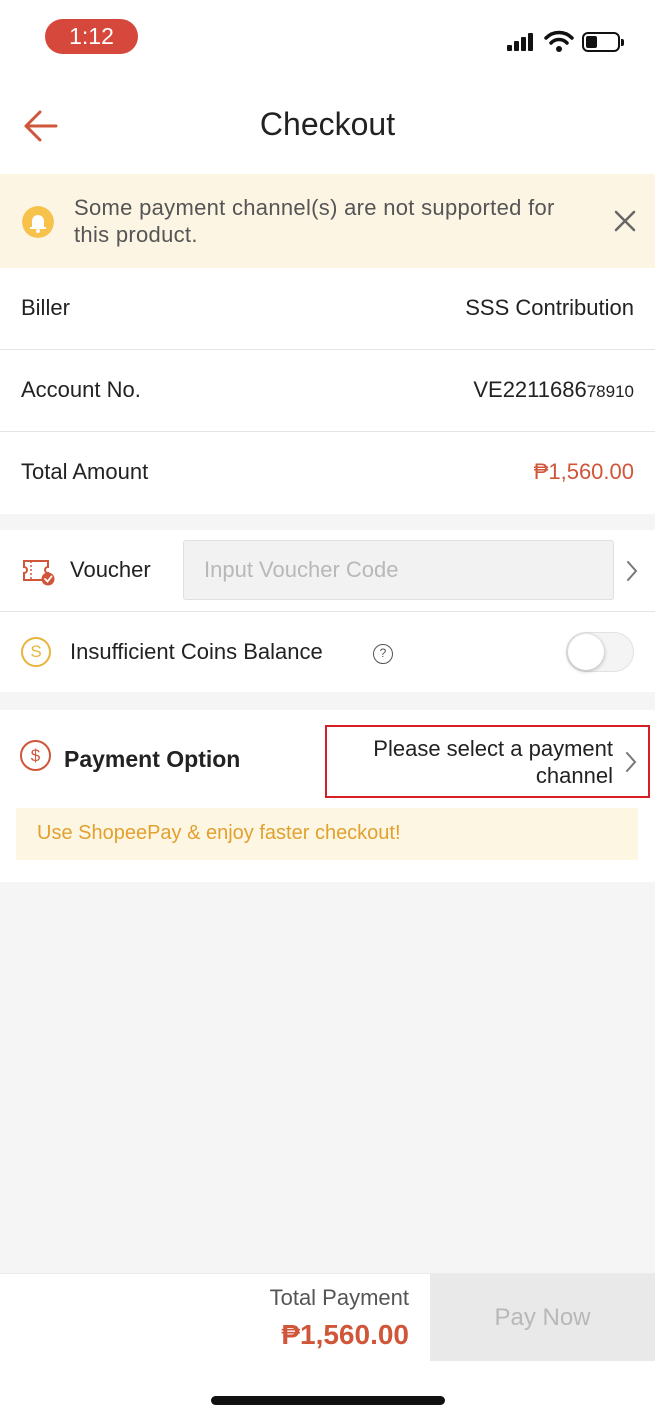 Image resolution: width=655 pixels, height=1418 pixels. I want to click on biller-label: Biller, so click(45, 307).